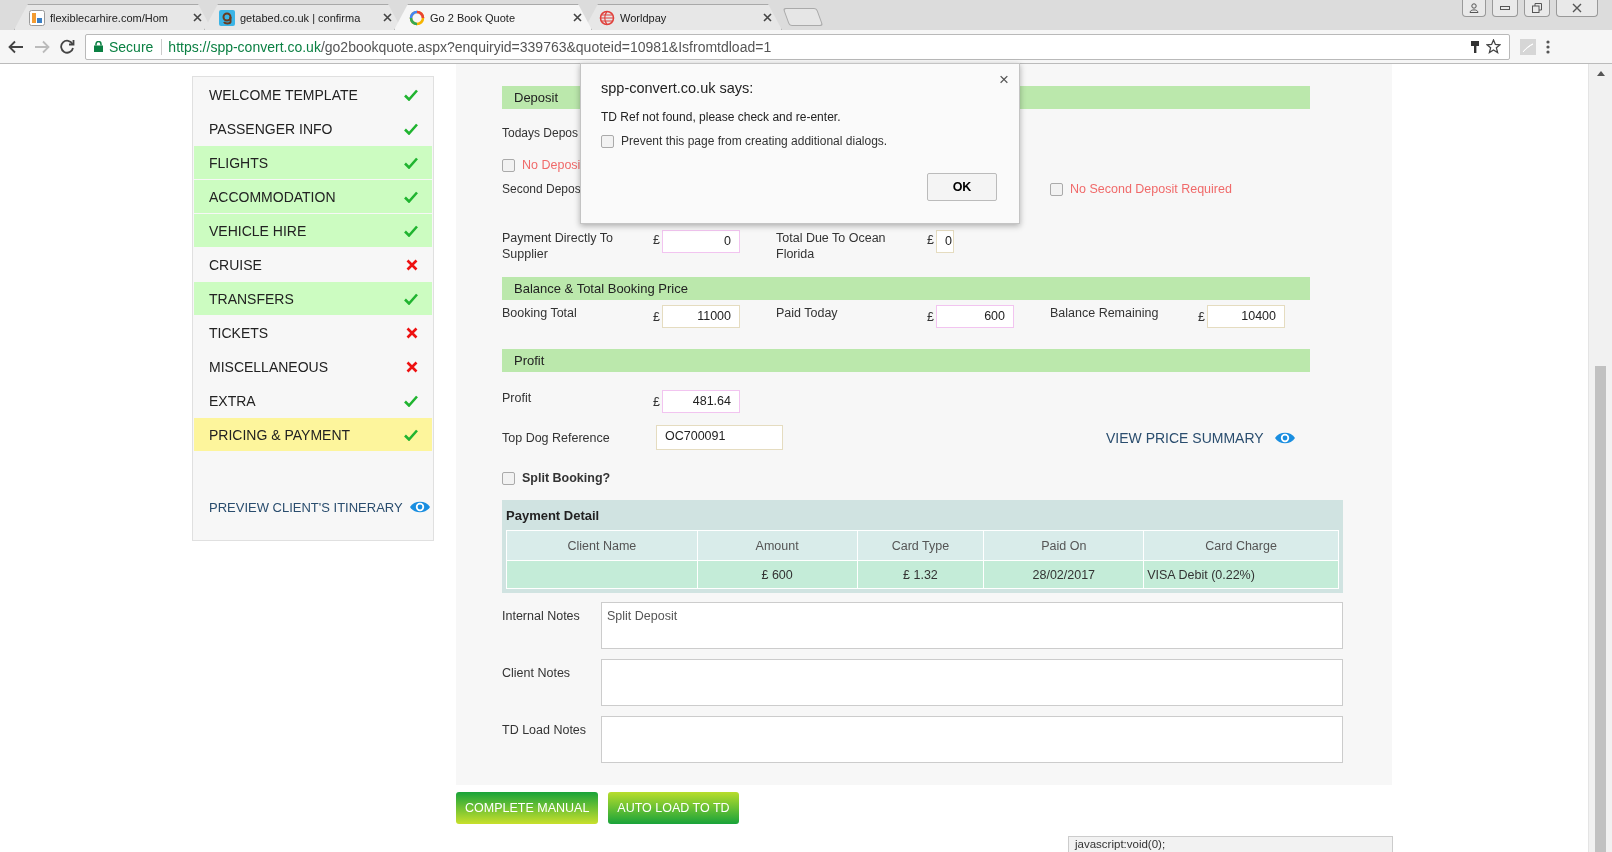 This screenshot has width=1612, height=852. What do you see at coordinates (701, 401) in the screenshot?
I see `profit-field: 481.64` at bounding box center [701, 401].